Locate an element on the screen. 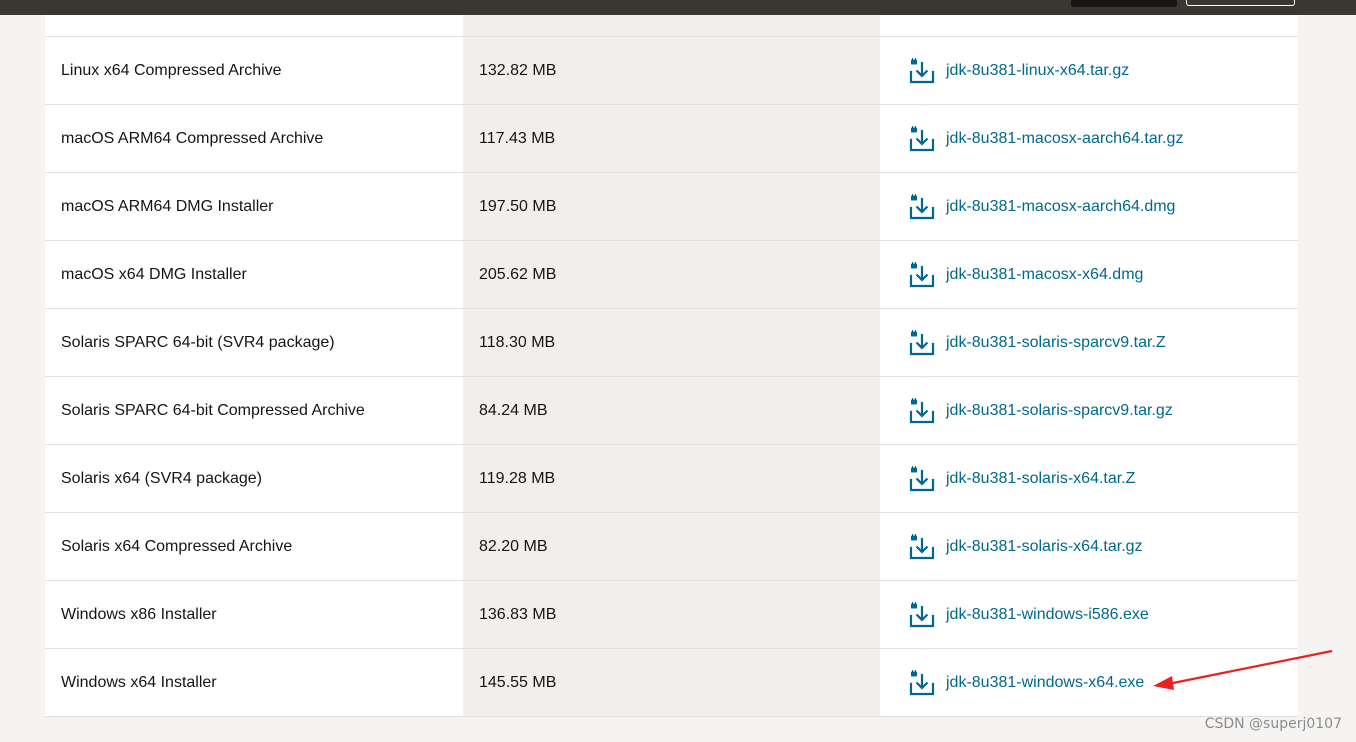 The image size is (1356, 742). download-link-label: jdk-8u381-solaris-sparcv9.tar.Z is located at coordinates (1056, 342).